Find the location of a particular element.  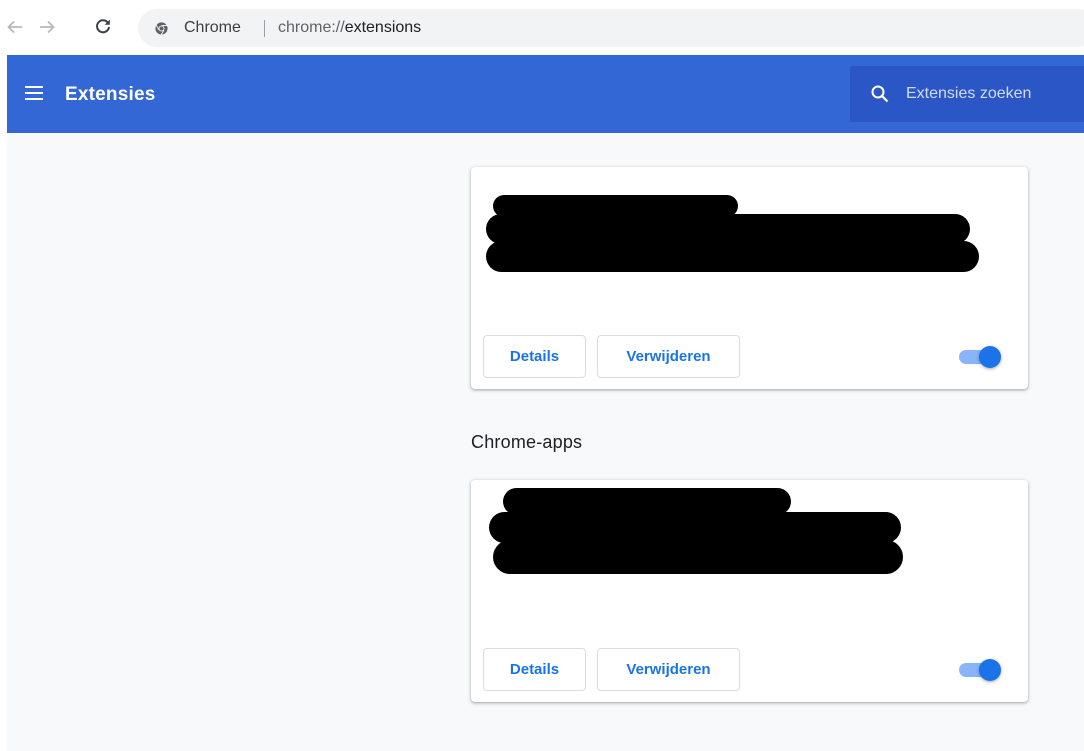

chrome-logo-icon is located at coordinates (161, 28).